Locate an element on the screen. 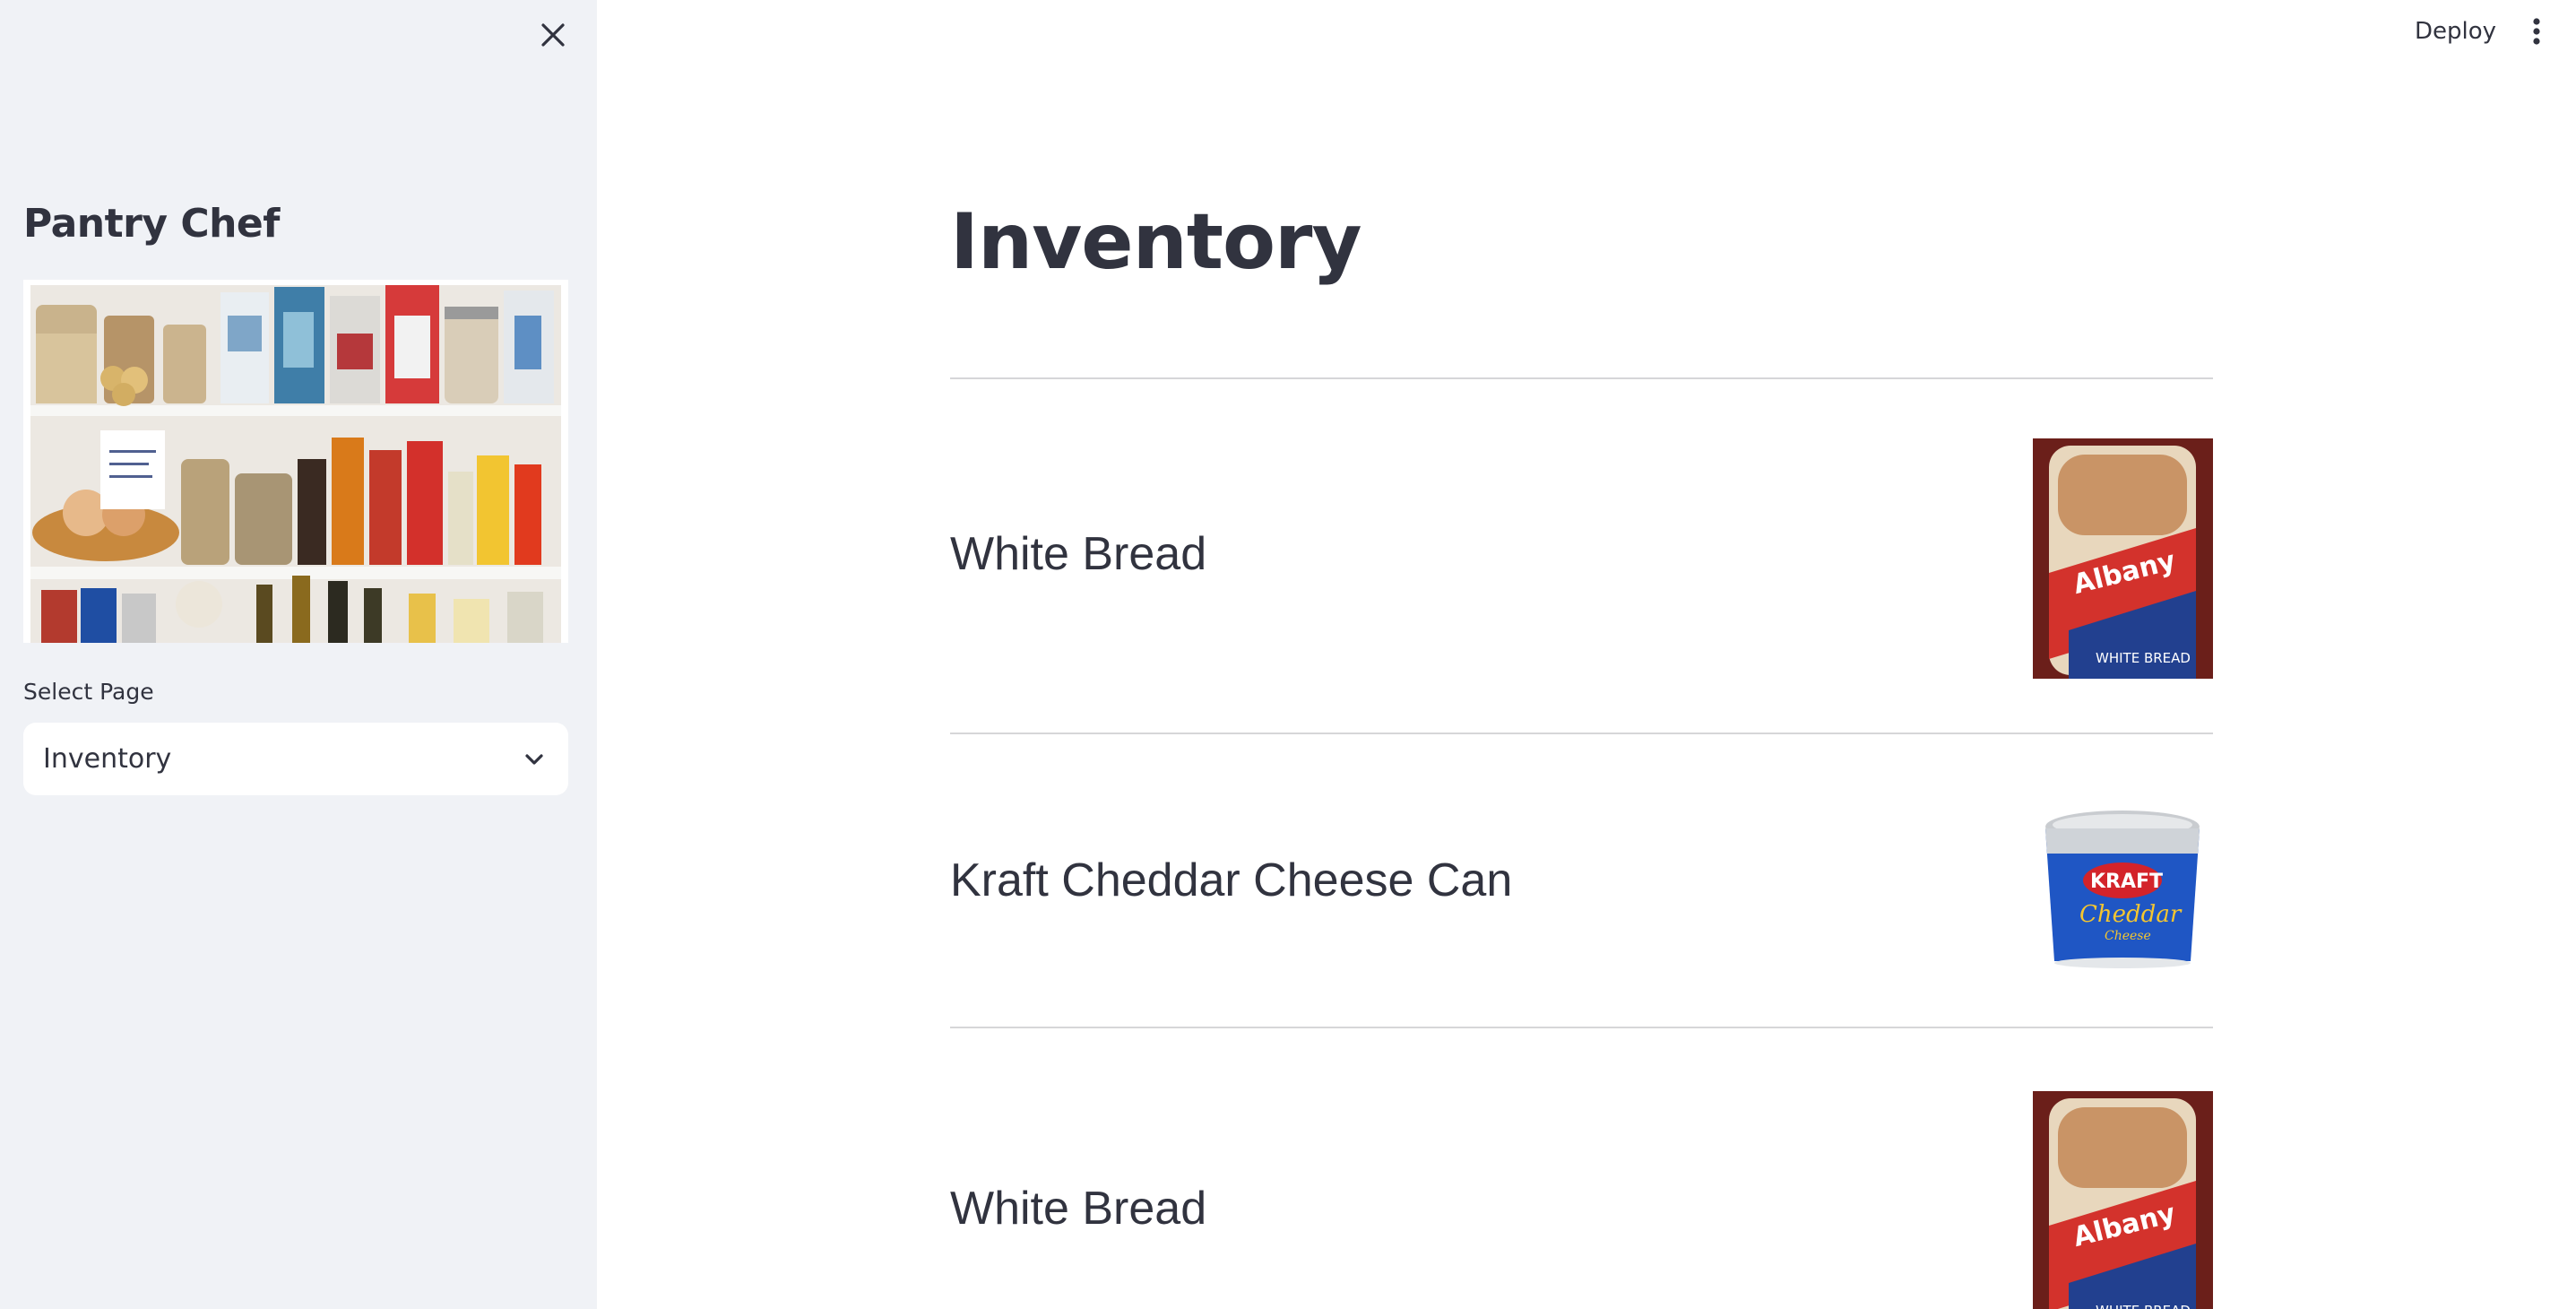 The image size is (2576, 1309). kraft-cheese-can-image: KRAFT Cheddar Cheese is located at coordinates (2123, 889).